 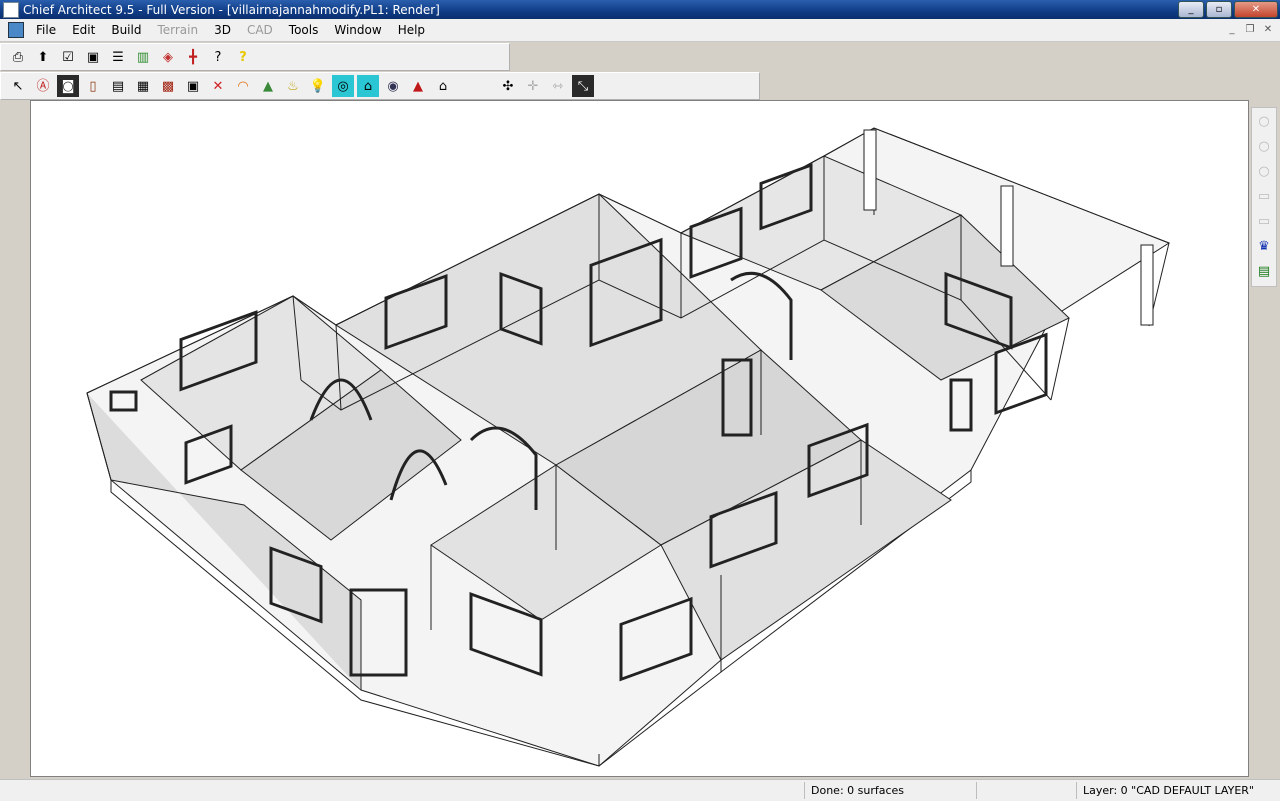 I want to click on doc-restore-button: ❐, so click(x=1250, y=29).